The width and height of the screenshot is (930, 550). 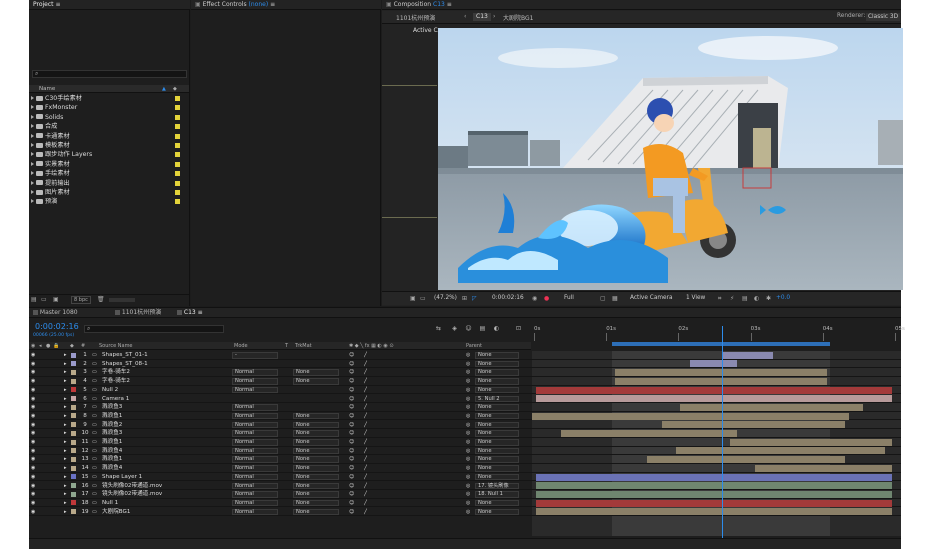 What do you see at coordinates (389, 4) in the screenshot?
I see `lock-icon: ▣` at bounding box center [389, 4].